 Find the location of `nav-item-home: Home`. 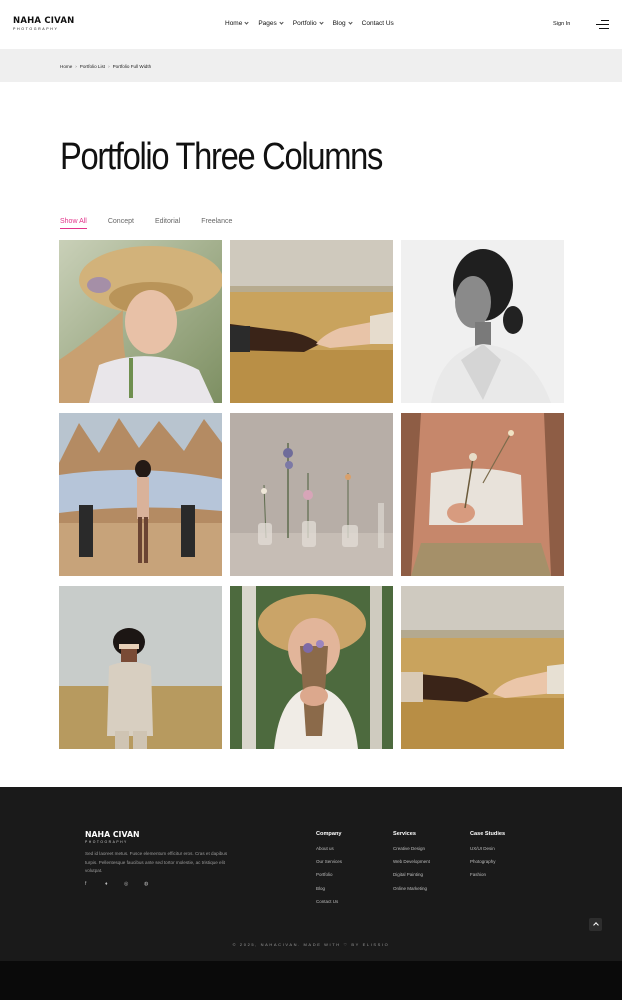

nav-item-home: Home is located at coordinates (237, 23).